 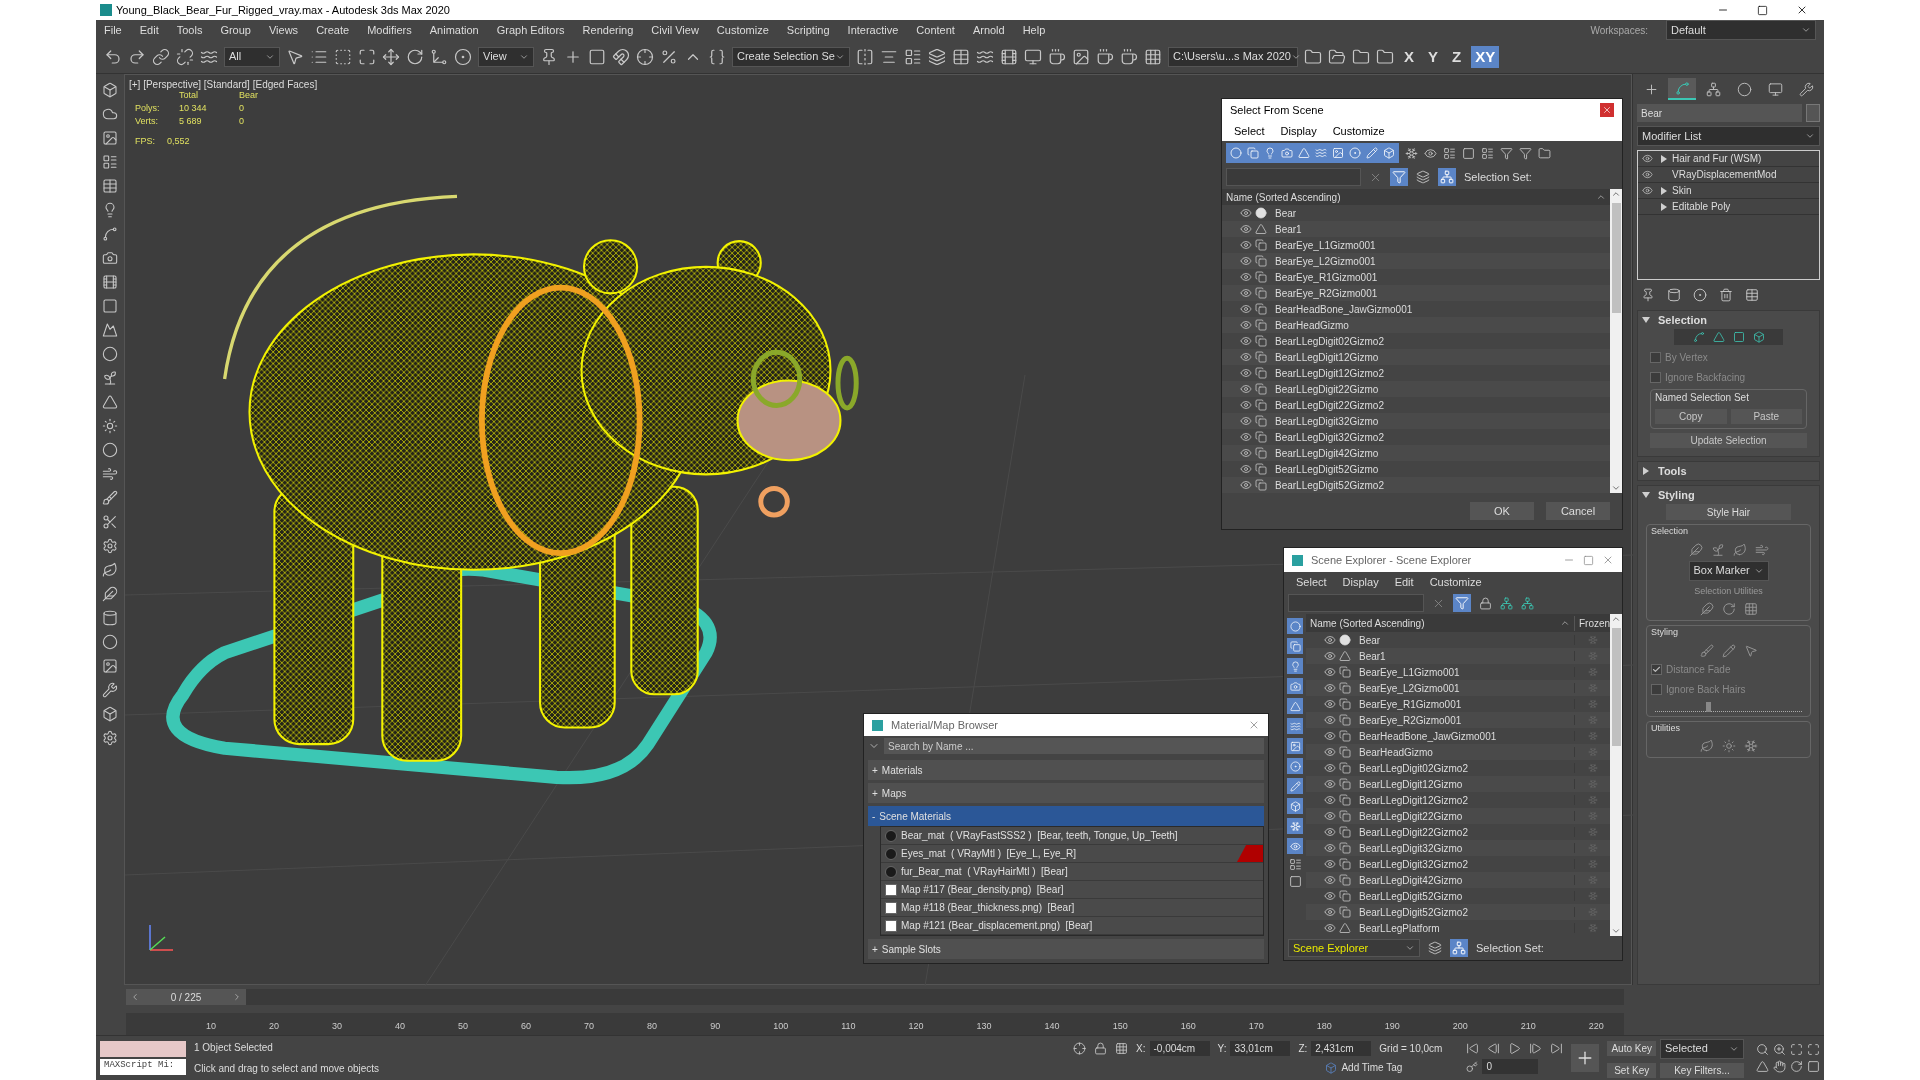 What do you see at coordinates (1433, 56) in the screenshot?
I see `axis-constraint-button: Y` at bounding box center [1433, 56].